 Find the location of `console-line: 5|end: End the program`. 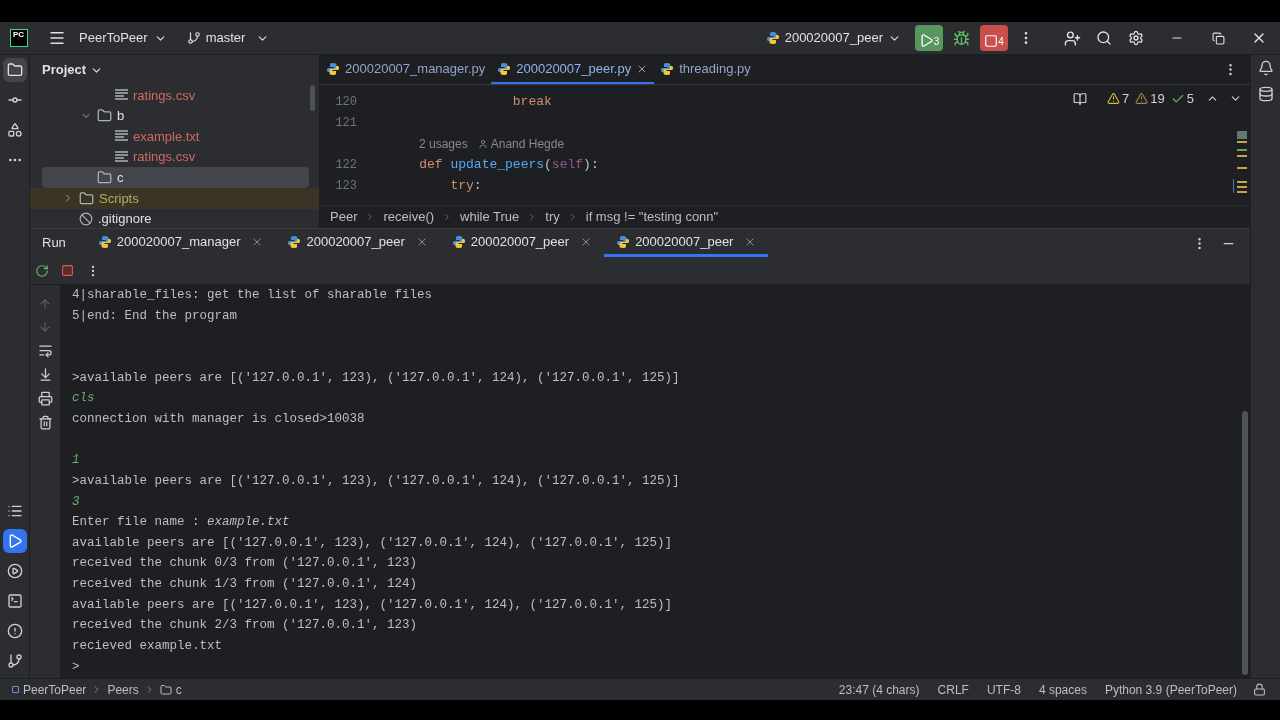

console-line: 5|end: End the program is located at coordinates (155, 316).